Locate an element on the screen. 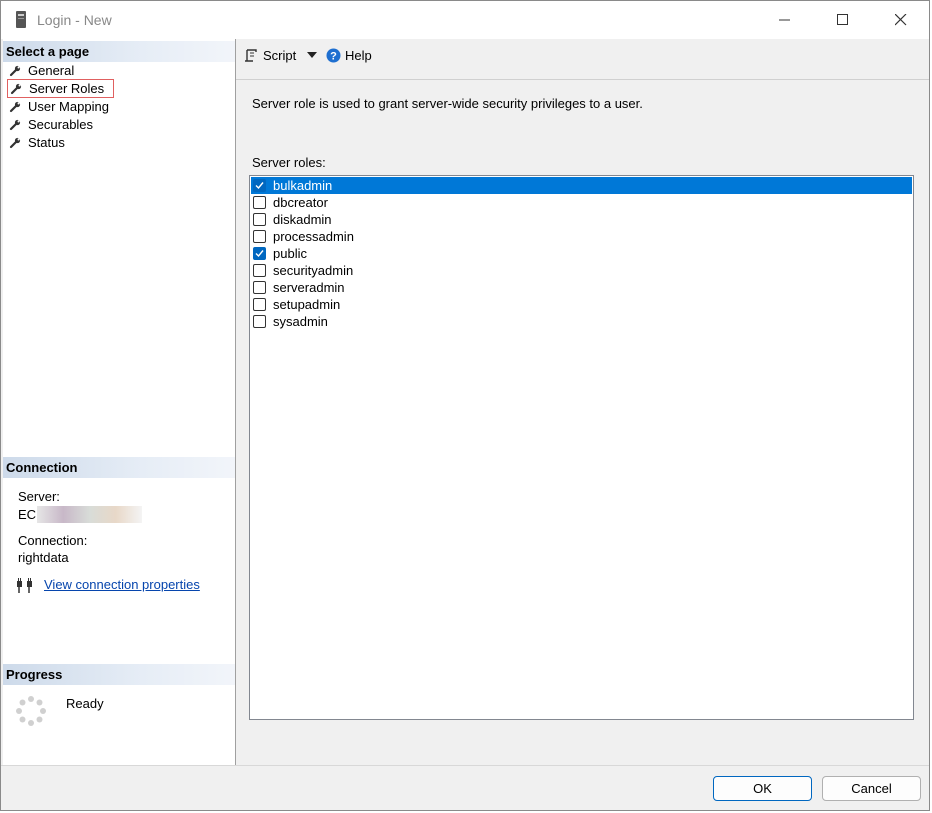  role-name: sysadmin is located at coordinates (300, 321).